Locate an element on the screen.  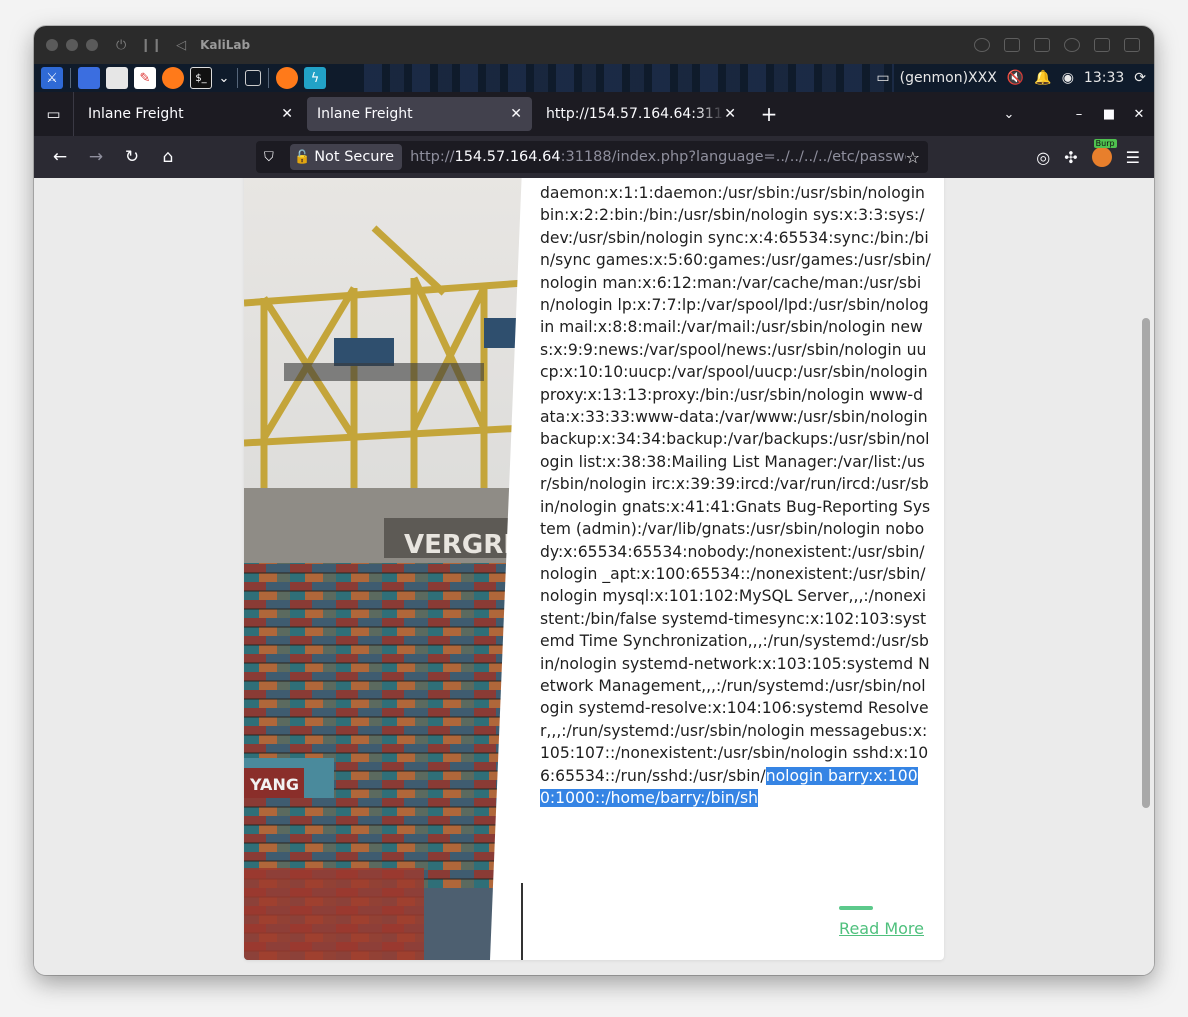
vm-resize-icon is located at coordinates (1012, 45).